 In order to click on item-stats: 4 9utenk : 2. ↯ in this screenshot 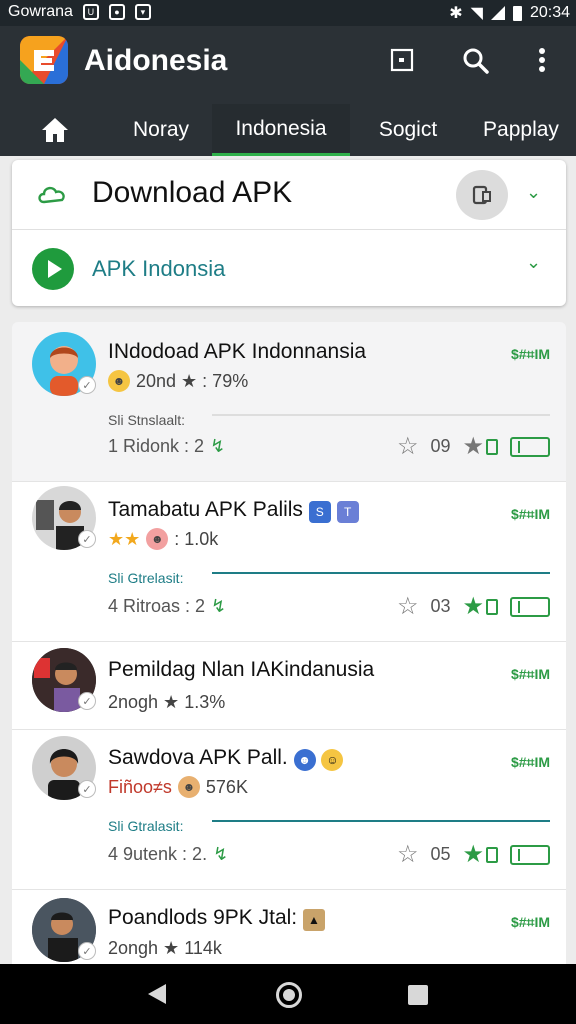, I will do `click(168, 854)`.